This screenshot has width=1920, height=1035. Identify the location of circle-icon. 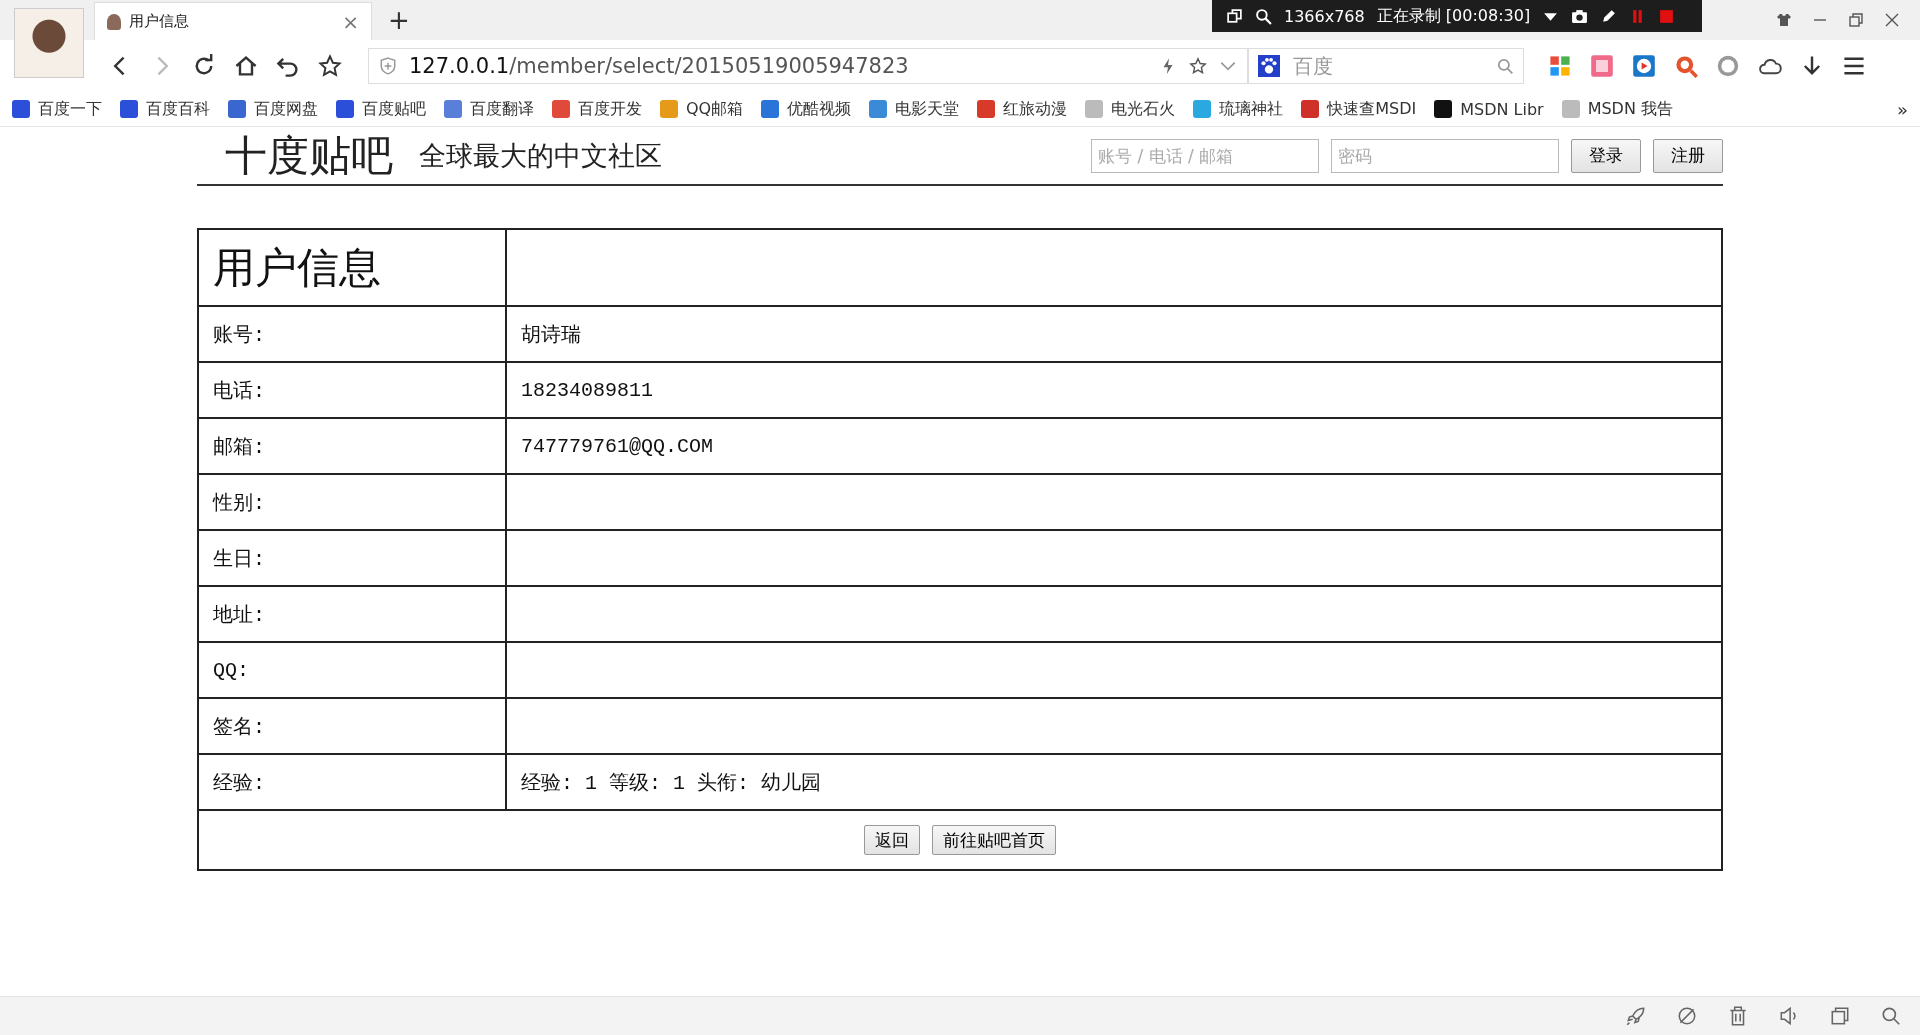
(1728, 66).